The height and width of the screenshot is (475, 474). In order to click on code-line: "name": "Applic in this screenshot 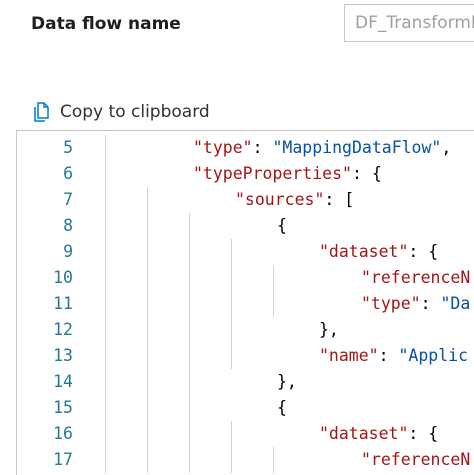, I will do `click(393, 356)`.